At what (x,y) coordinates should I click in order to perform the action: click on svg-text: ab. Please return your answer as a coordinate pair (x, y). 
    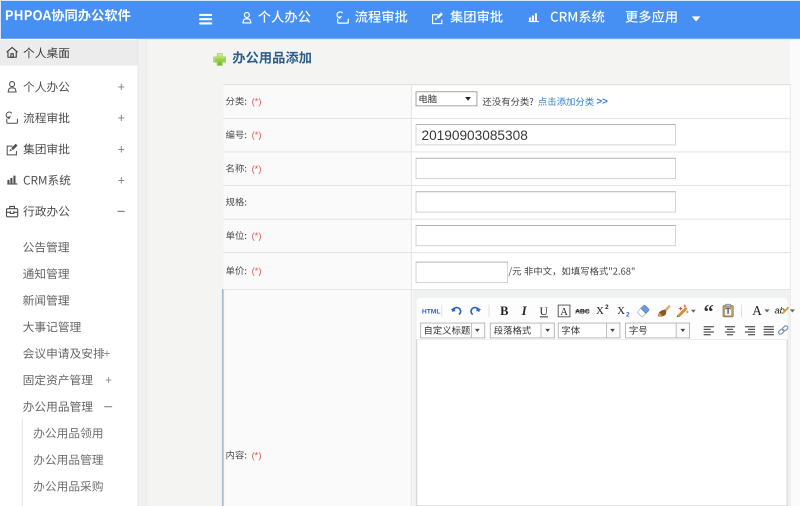
    Looking at the image, I should click on (779, 311).